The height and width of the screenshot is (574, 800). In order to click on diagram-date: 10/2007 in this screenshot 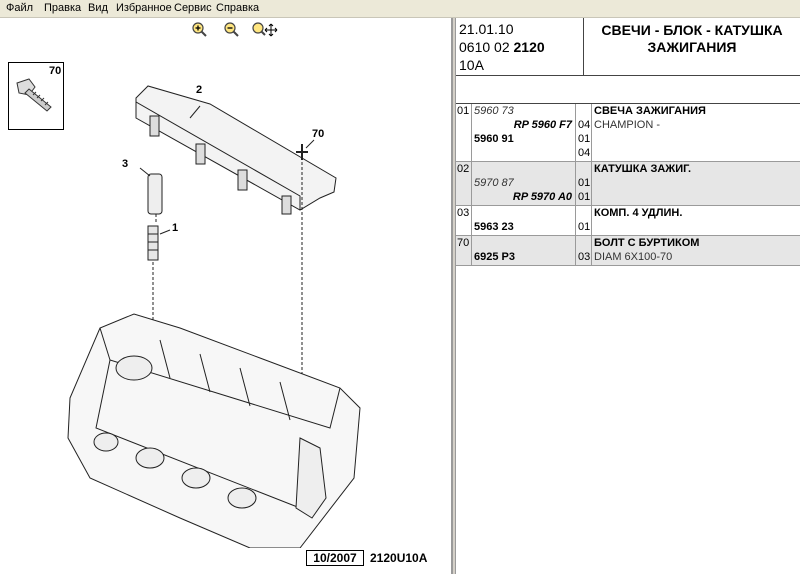, I will do `click(335, 558)`.